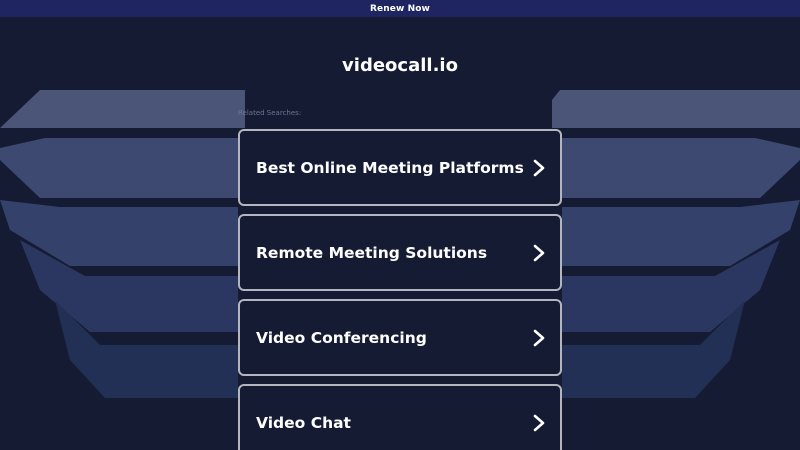  I want to click on related-search-video-conferencing: Video Conferencing, so click(400, 337).